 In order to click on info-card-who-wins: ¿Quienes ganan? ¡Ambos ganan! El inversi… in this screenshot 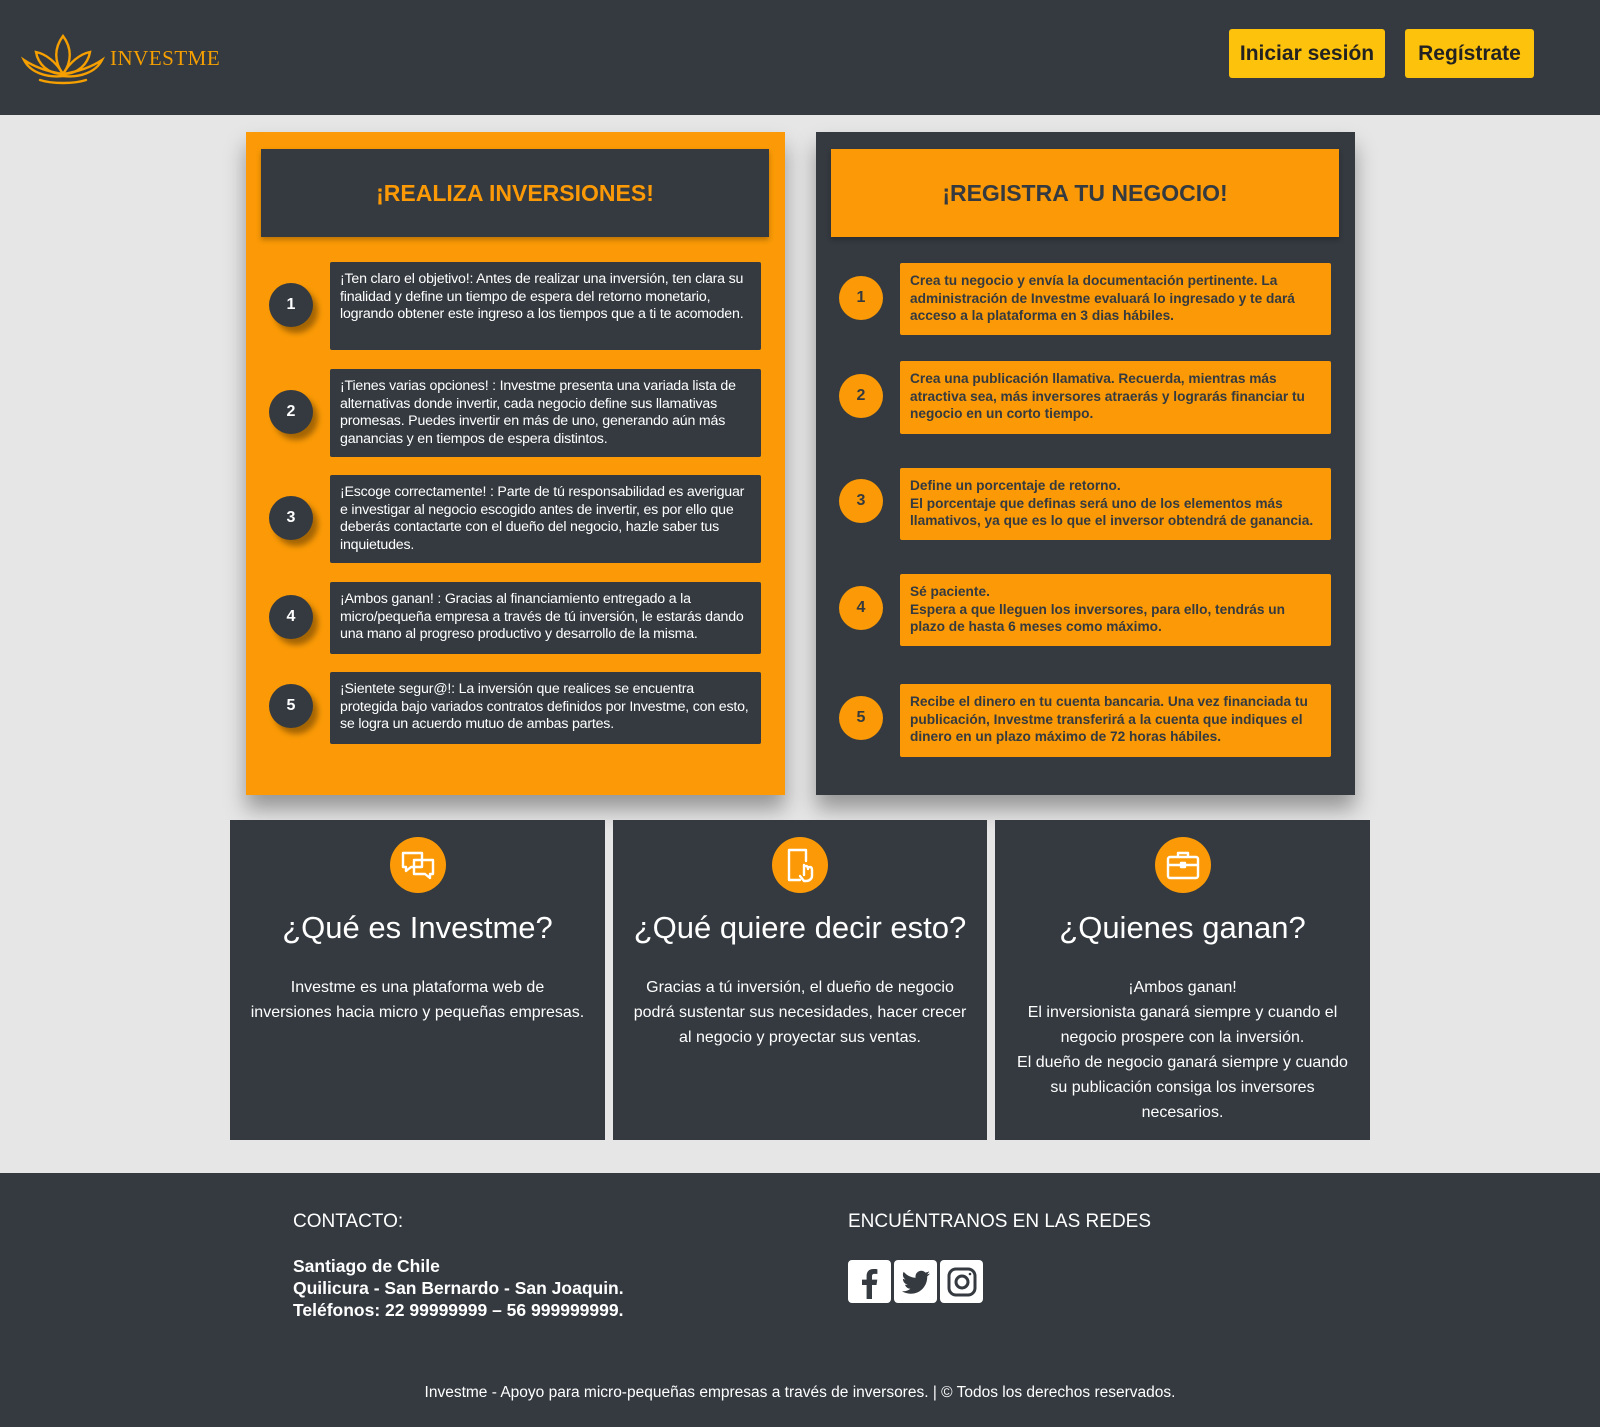, I will do `click(1182, 980)`.